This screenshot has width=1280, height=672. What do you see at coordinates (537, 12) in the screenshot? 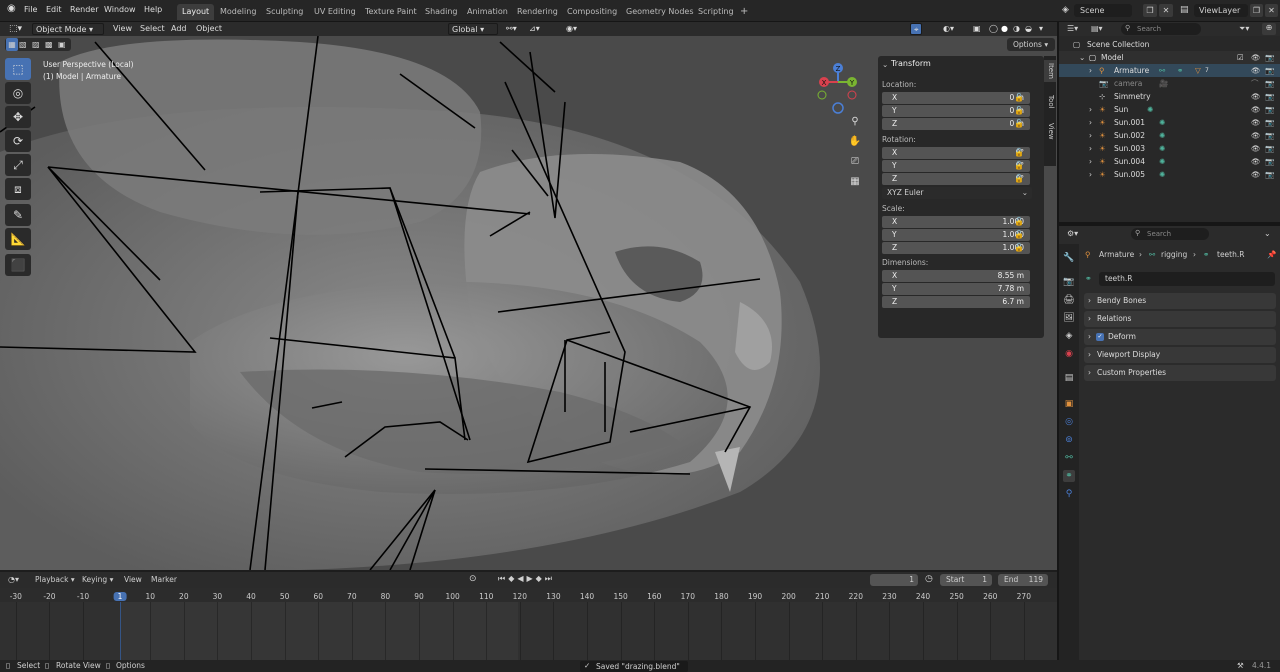
I see `tab-rendering: Rendering` at bounding box center [537, 12].